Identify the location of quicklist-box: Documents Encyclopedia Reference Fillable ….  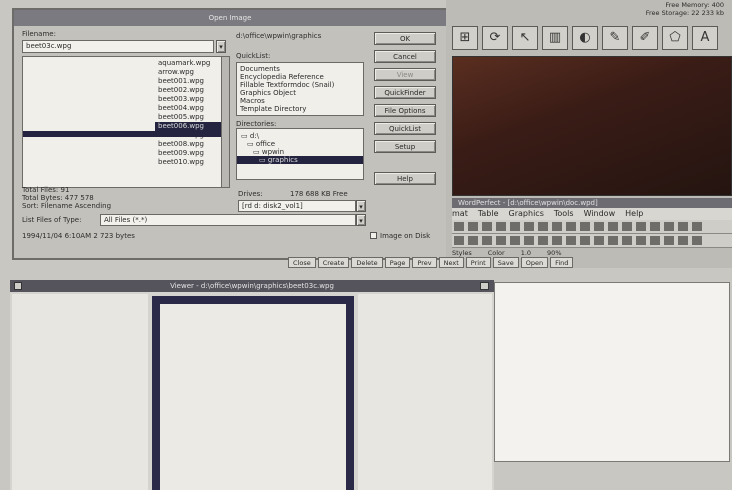
(300, 89).